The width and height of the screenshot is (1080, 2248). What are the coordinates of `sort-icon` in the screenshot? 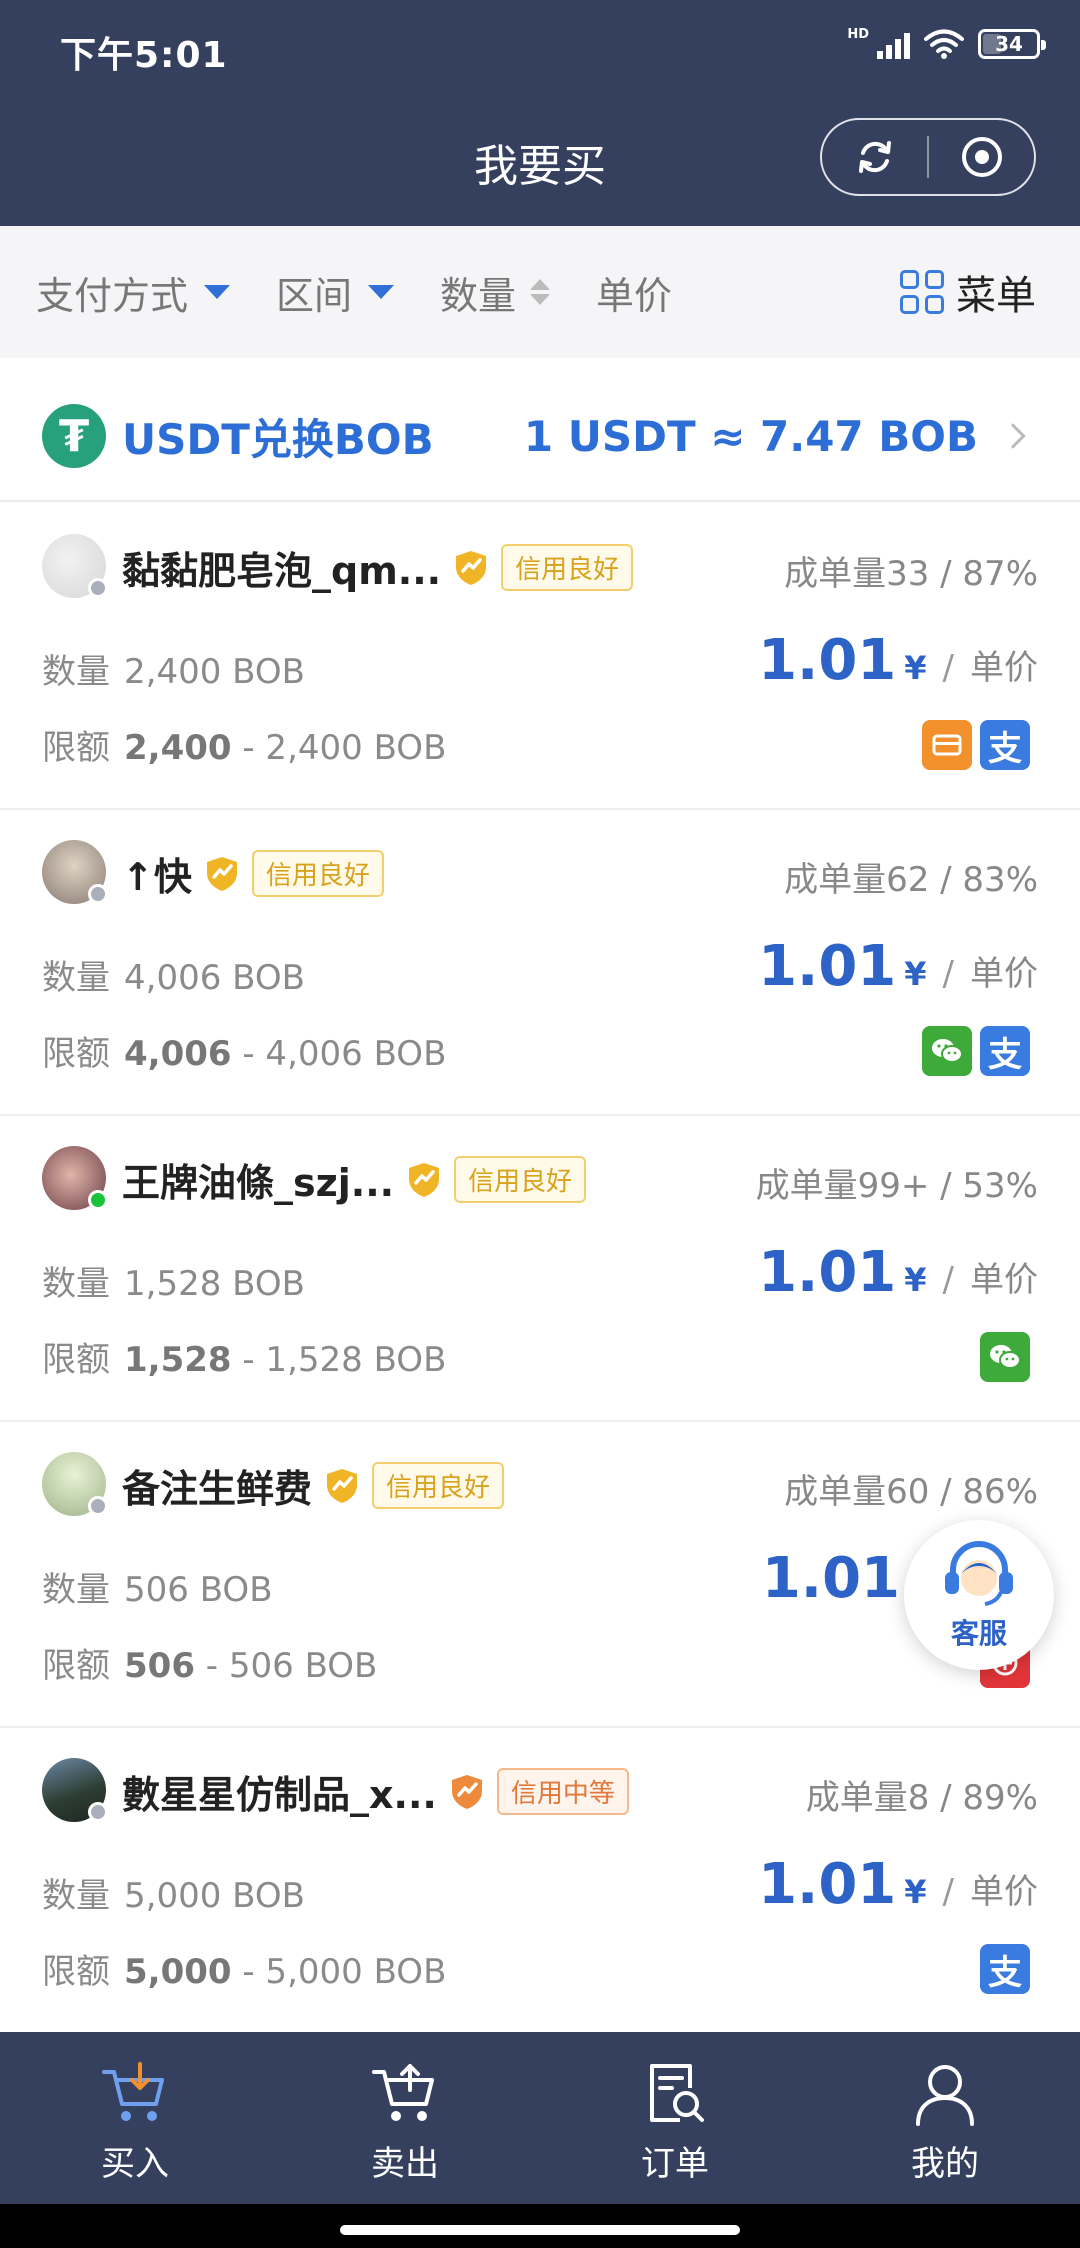 It's located at (540, 292).